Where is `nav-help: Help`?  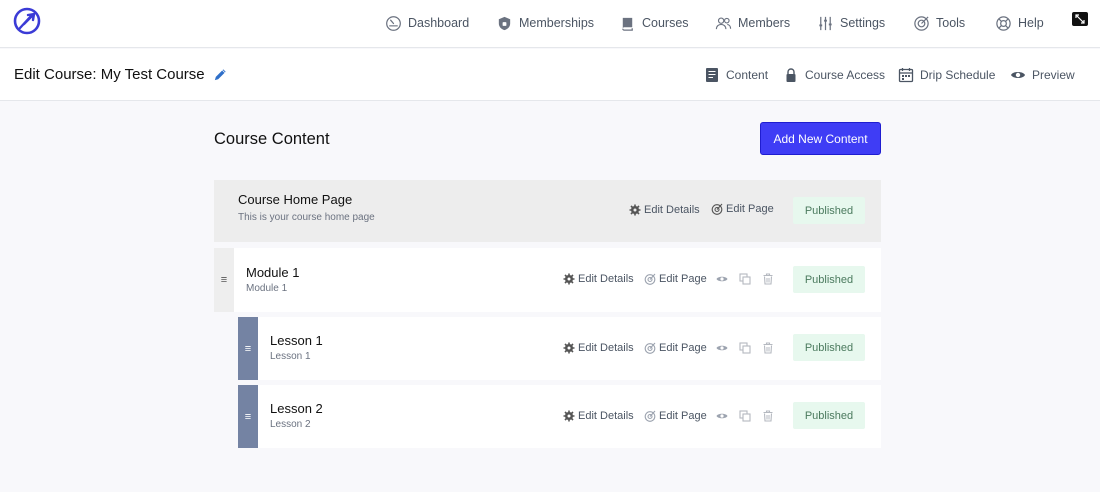 nav-help: Help is located at coordinates (1019, 23).